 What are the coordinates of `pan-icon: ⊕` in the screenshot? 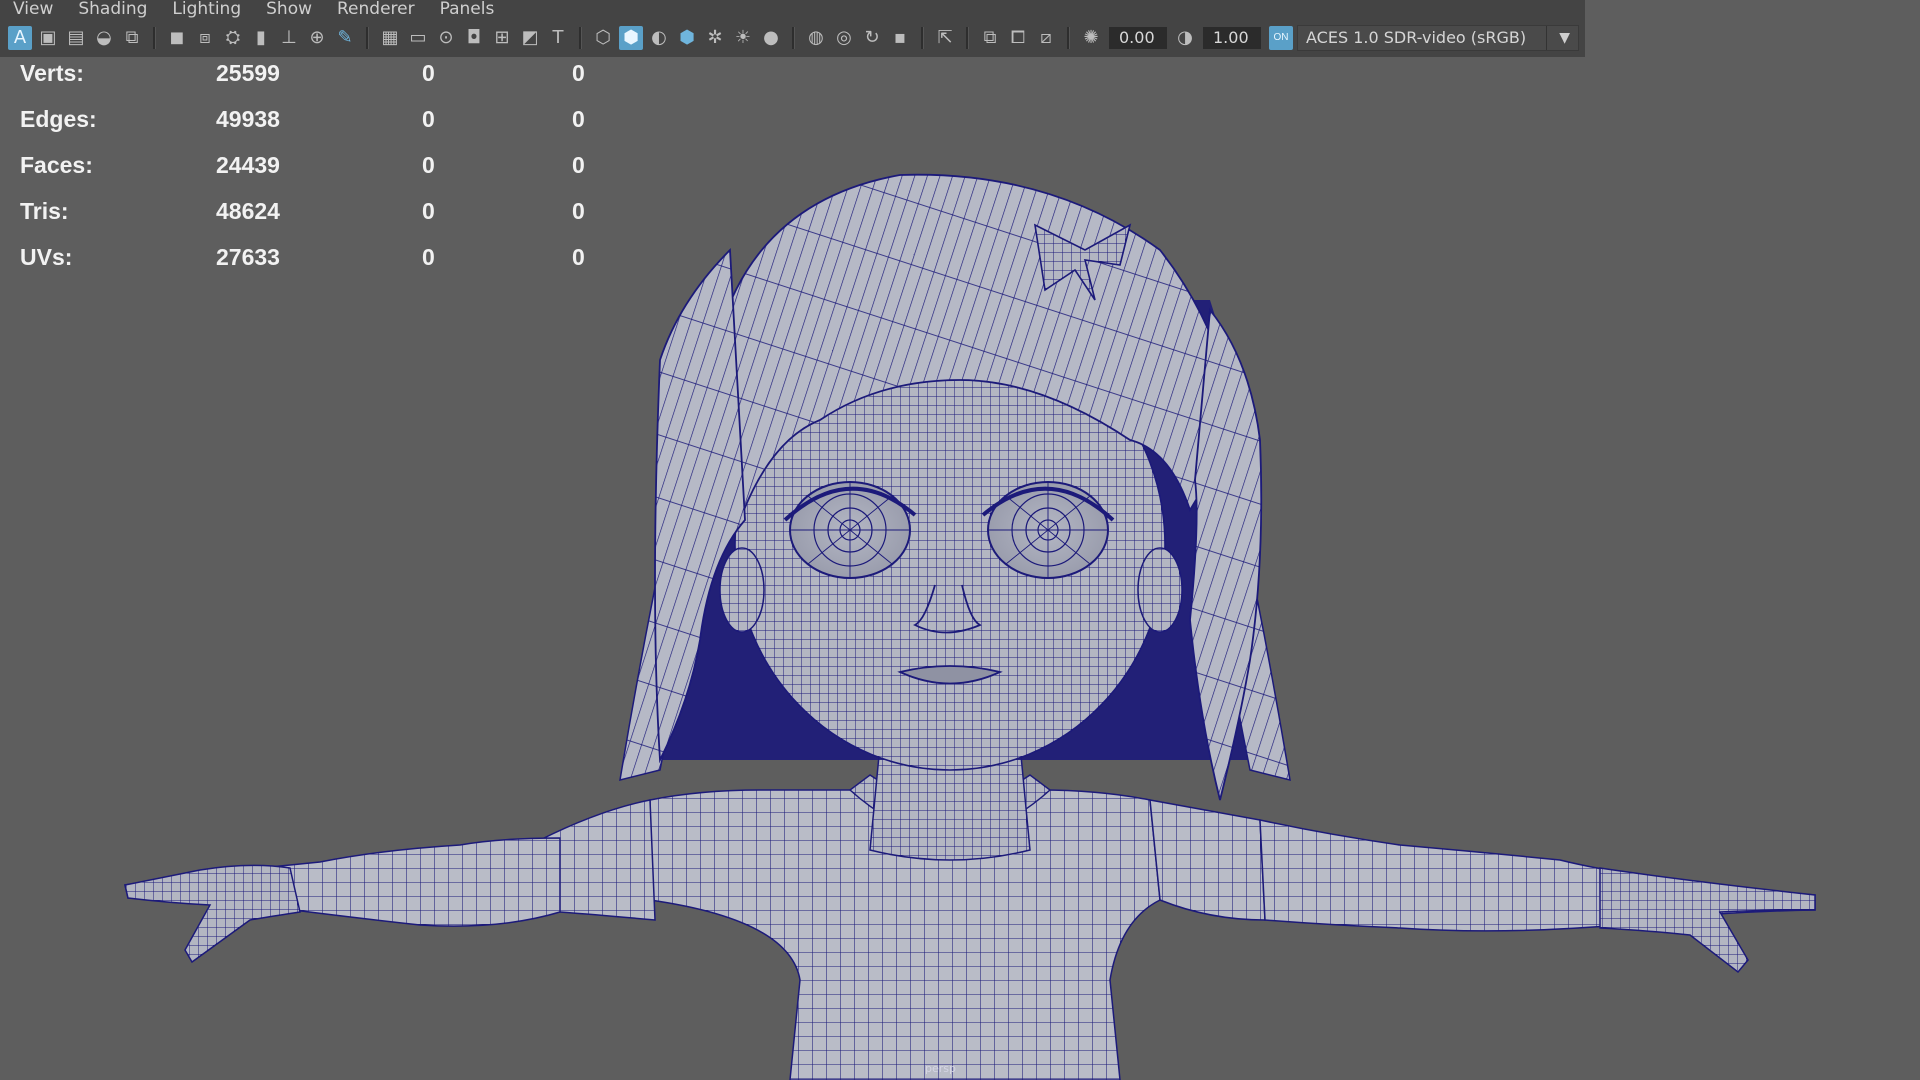 It's located at (317, 38).